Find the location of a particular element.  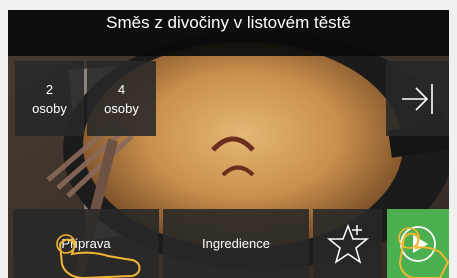

servings-4-number: 4 is located at coordinates (121, 89).